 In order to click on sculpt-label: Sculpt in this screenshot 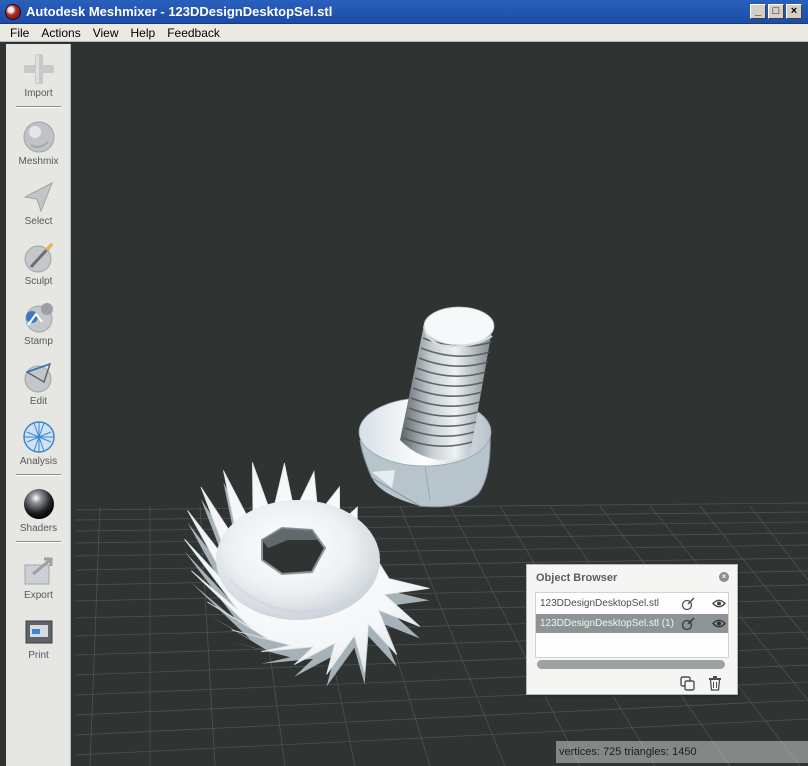, I will do `click(38, 281)`.